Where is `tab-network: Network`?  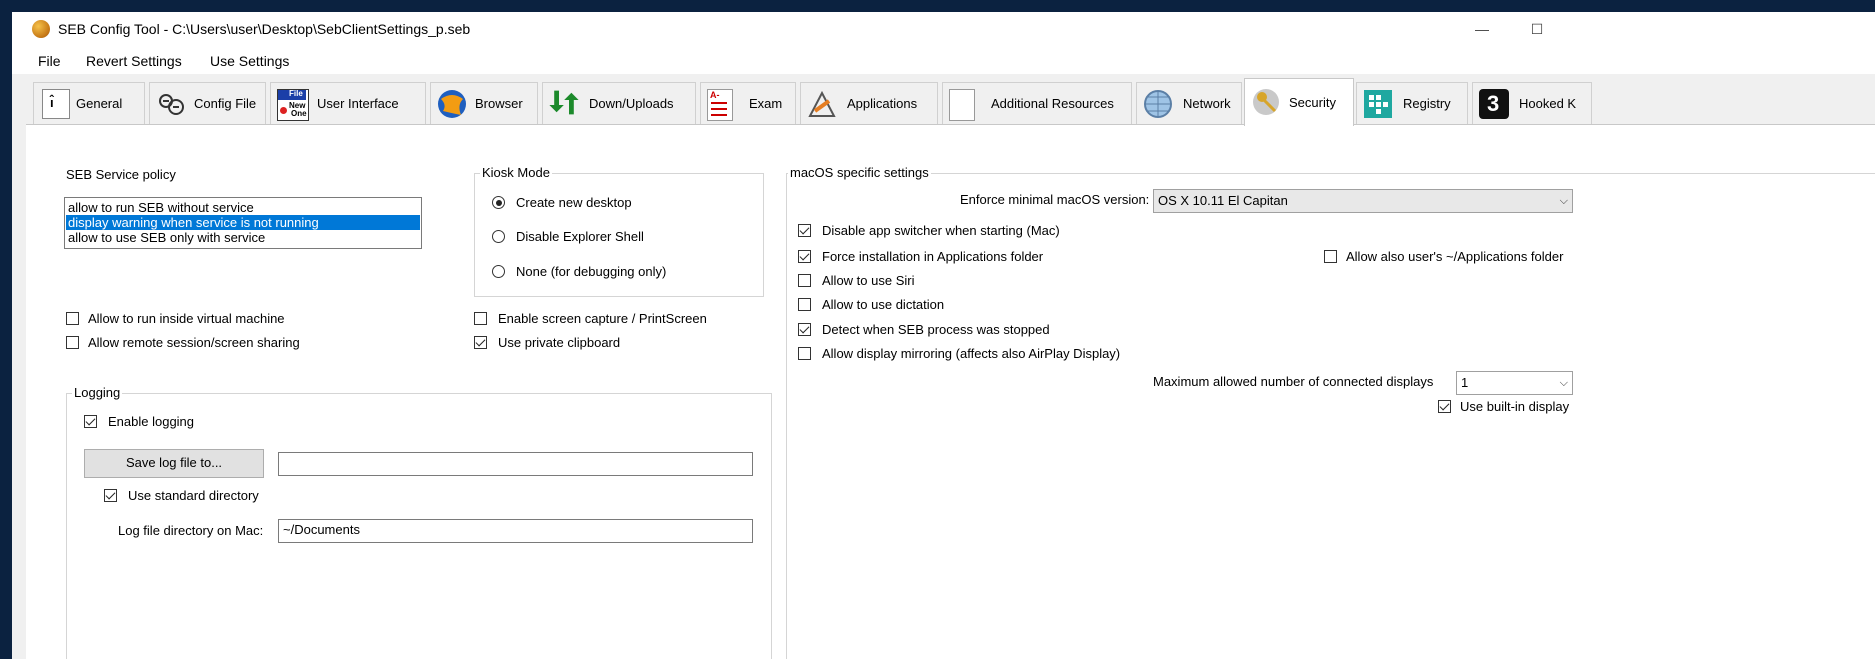 tab-network: Network is located at coordinates (1189, 103).